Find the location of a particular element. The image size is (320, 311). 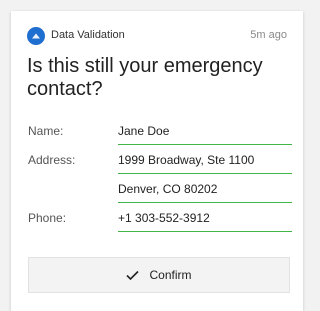

timestamp: 5m ago is located at coordinates (268, 35).